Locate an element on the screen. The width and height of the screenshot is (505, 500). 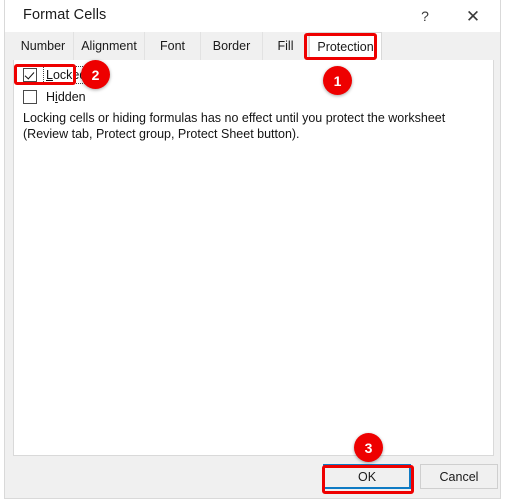
hidden-checkbox-label: Hidden is located at coordinates (66, 97).